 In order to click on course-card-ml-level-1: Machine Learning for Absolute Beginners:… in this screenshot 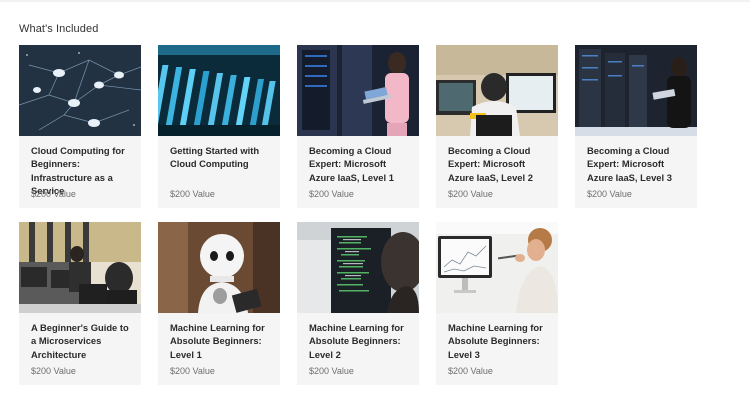, I will do `click(219, 303)`.